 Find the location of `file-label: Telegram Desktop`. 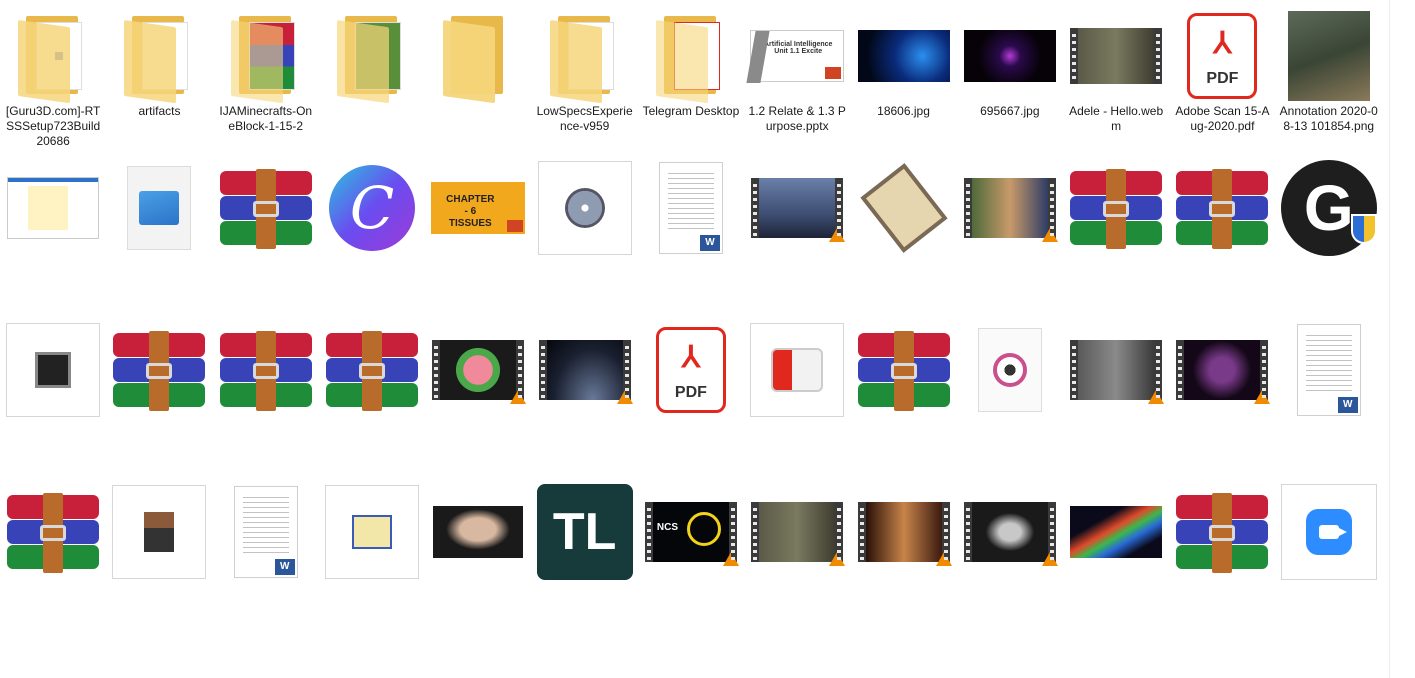

file-label: Telegram Desktop is located at coordinates (691, 111).